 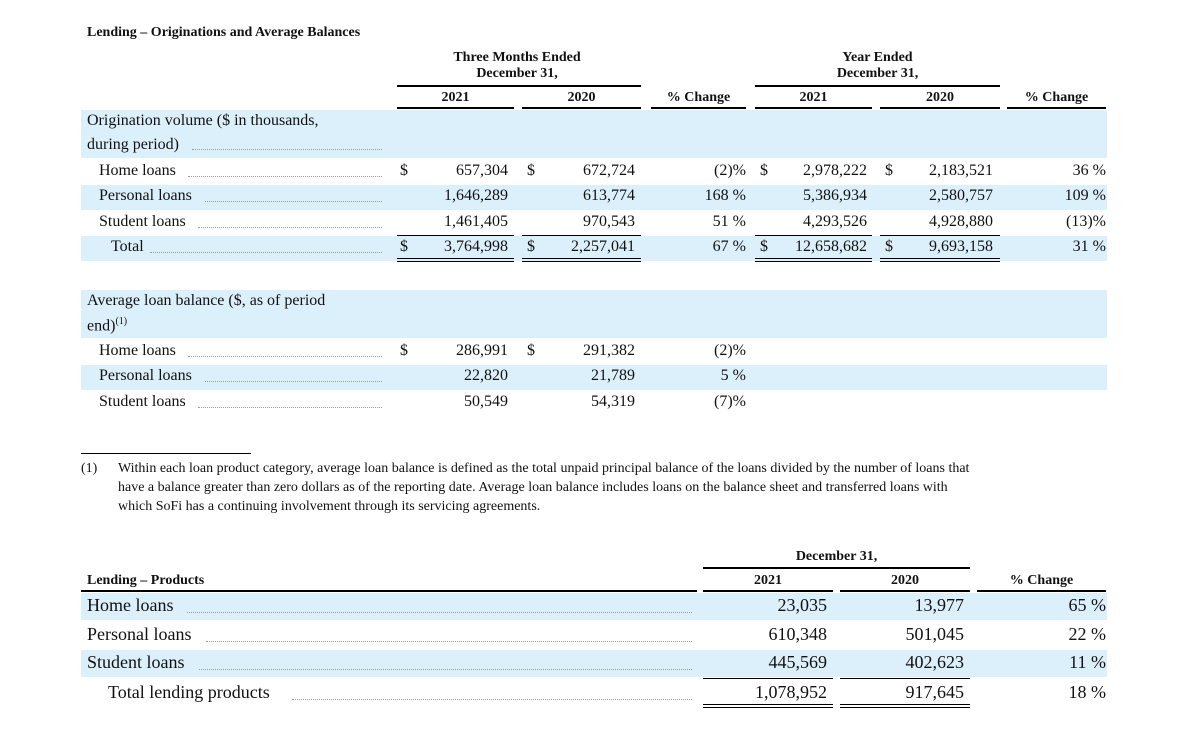 What do you see at coordinates (905, 580) in the screenshot?
I see `col-2020-header: 2020` at bounding box center [905, 580].